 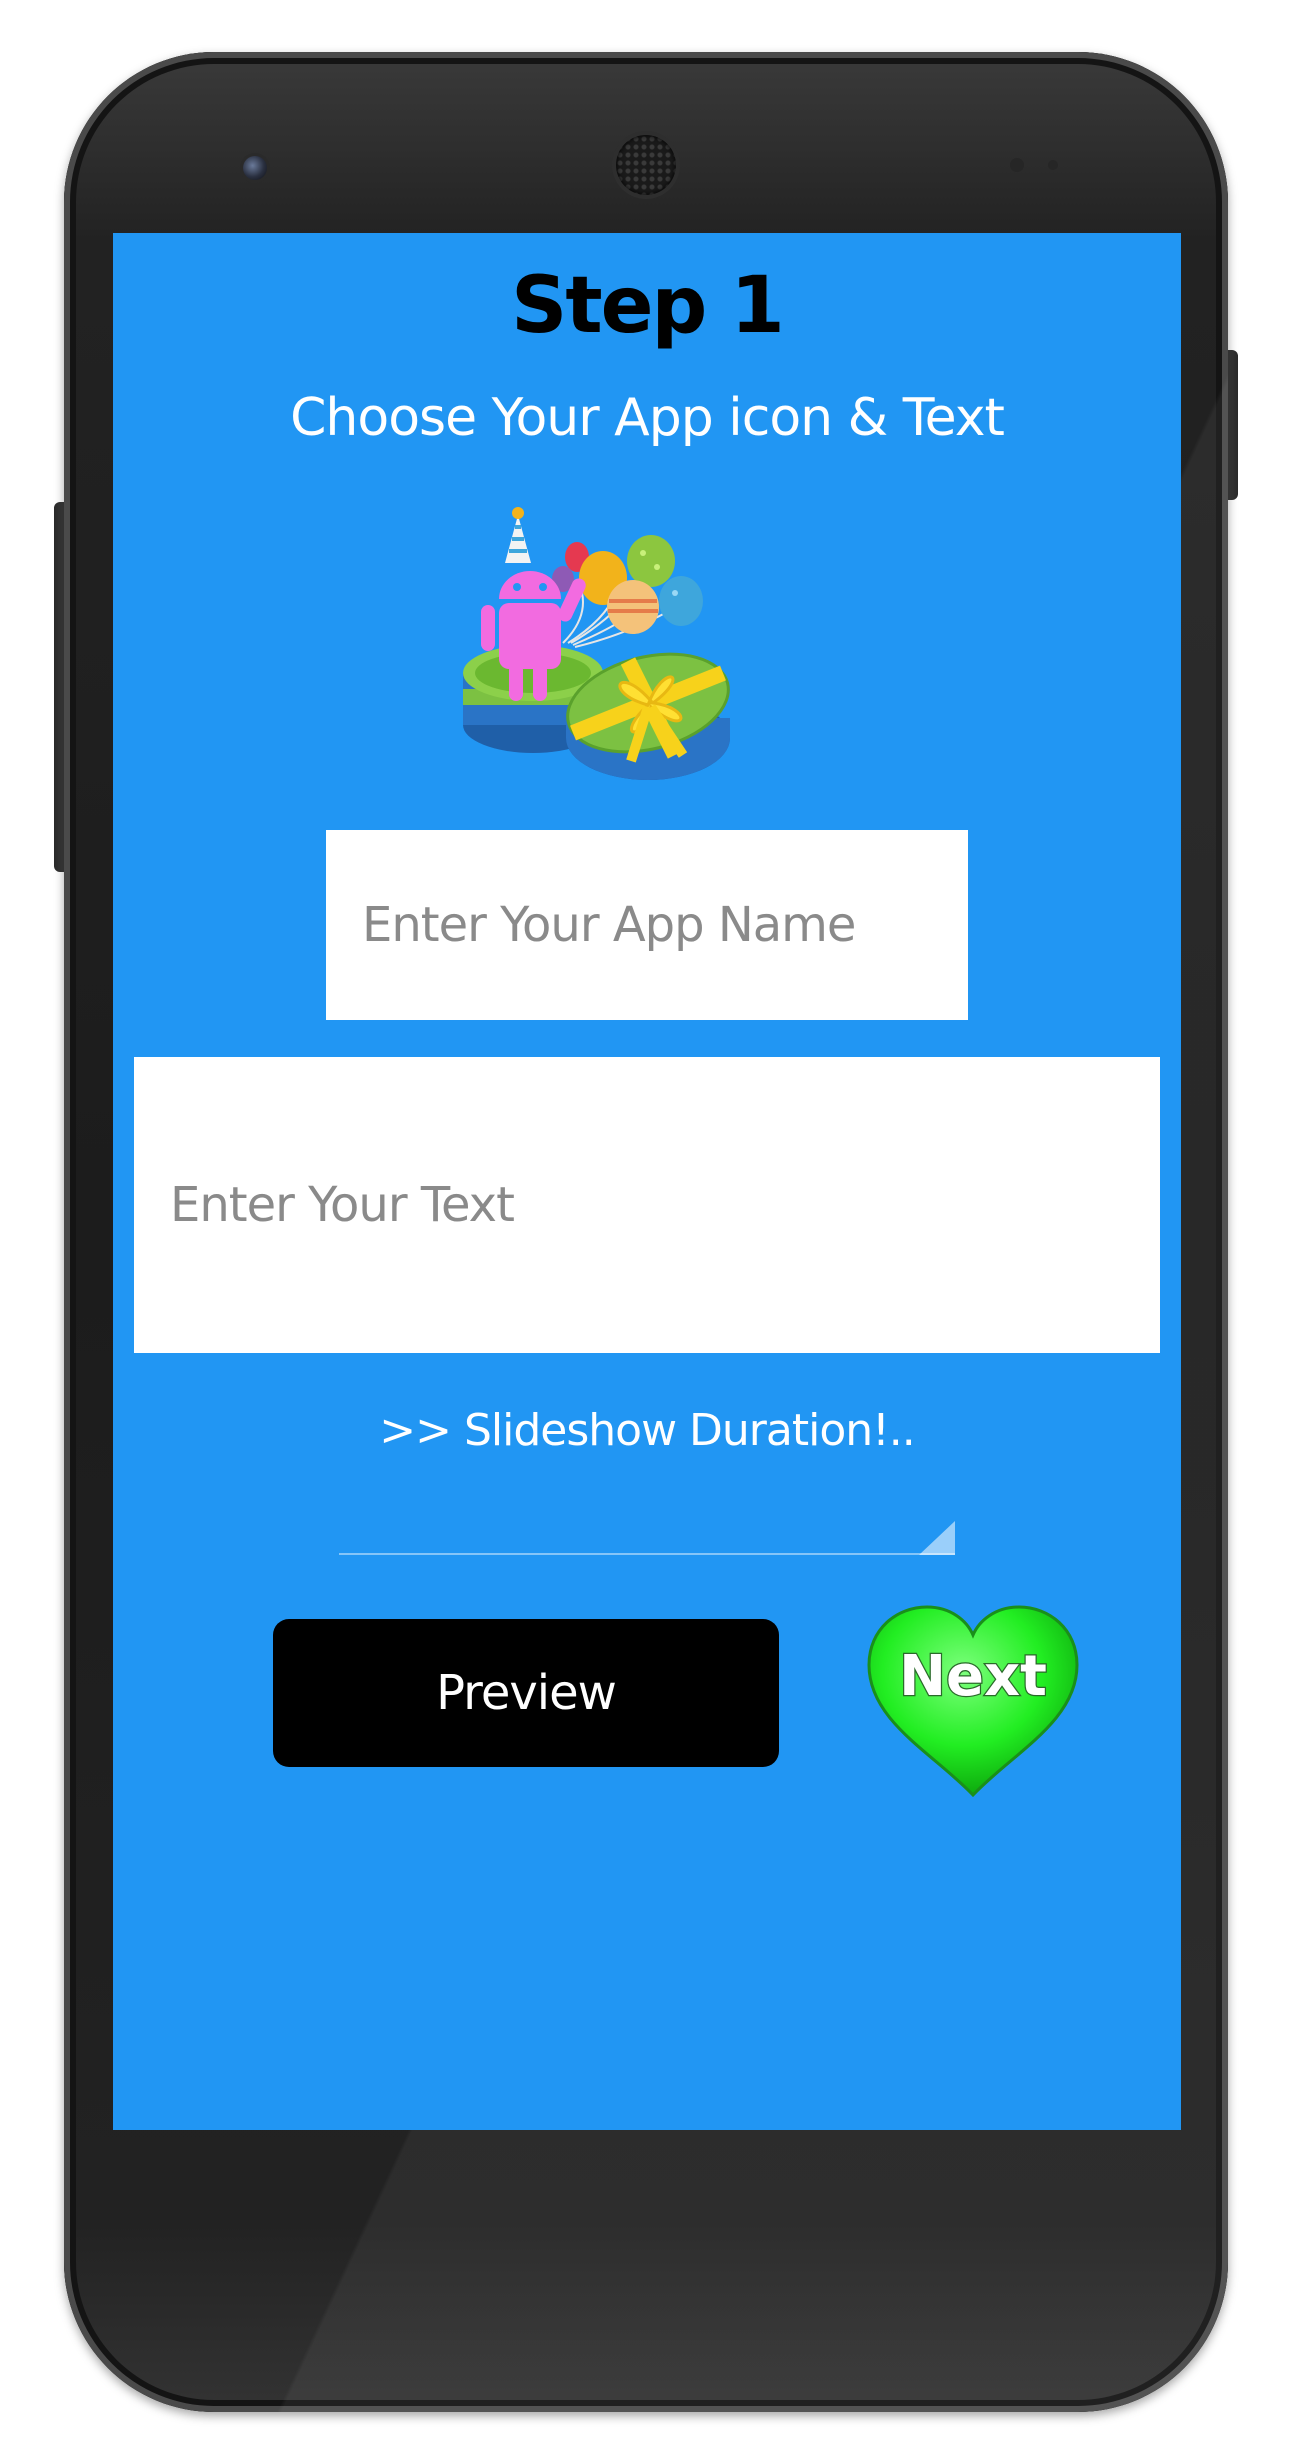 I want to click on light-sensor, so click(x=1053, y=165).